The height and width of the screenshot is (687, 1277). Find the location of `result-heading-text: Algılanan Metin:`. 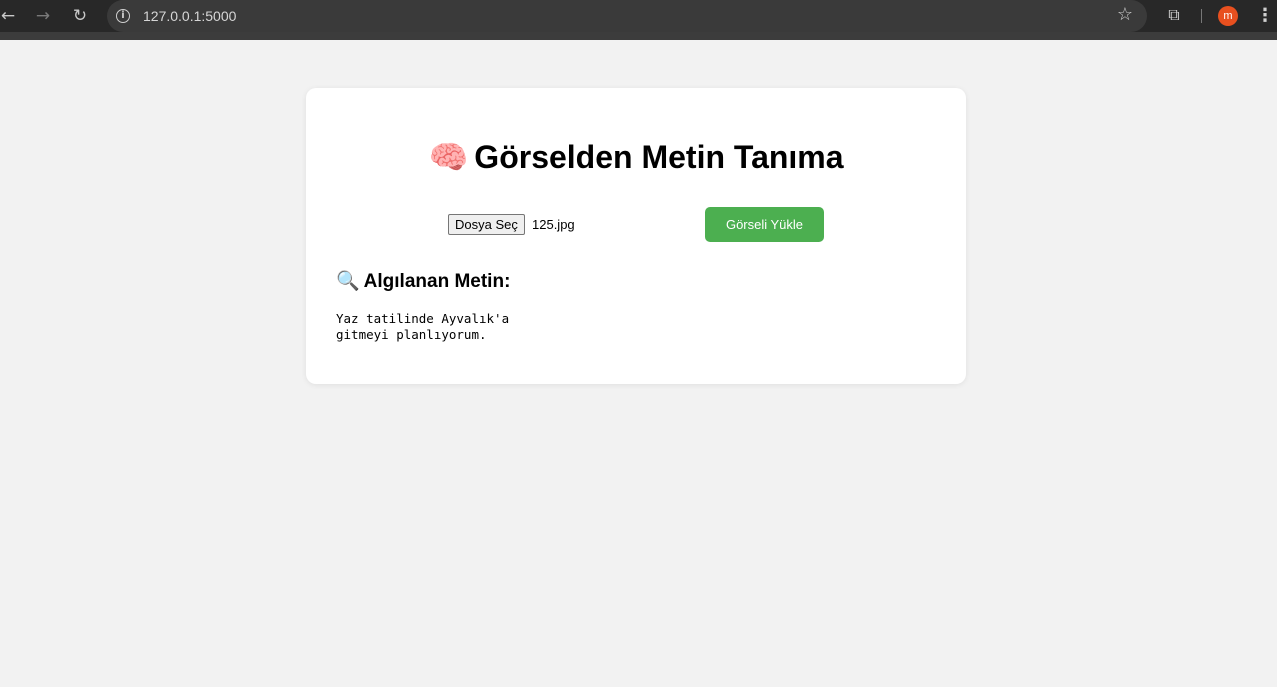

result-heading-text: Algılanan Metin: is located at coordinates (437, 281).